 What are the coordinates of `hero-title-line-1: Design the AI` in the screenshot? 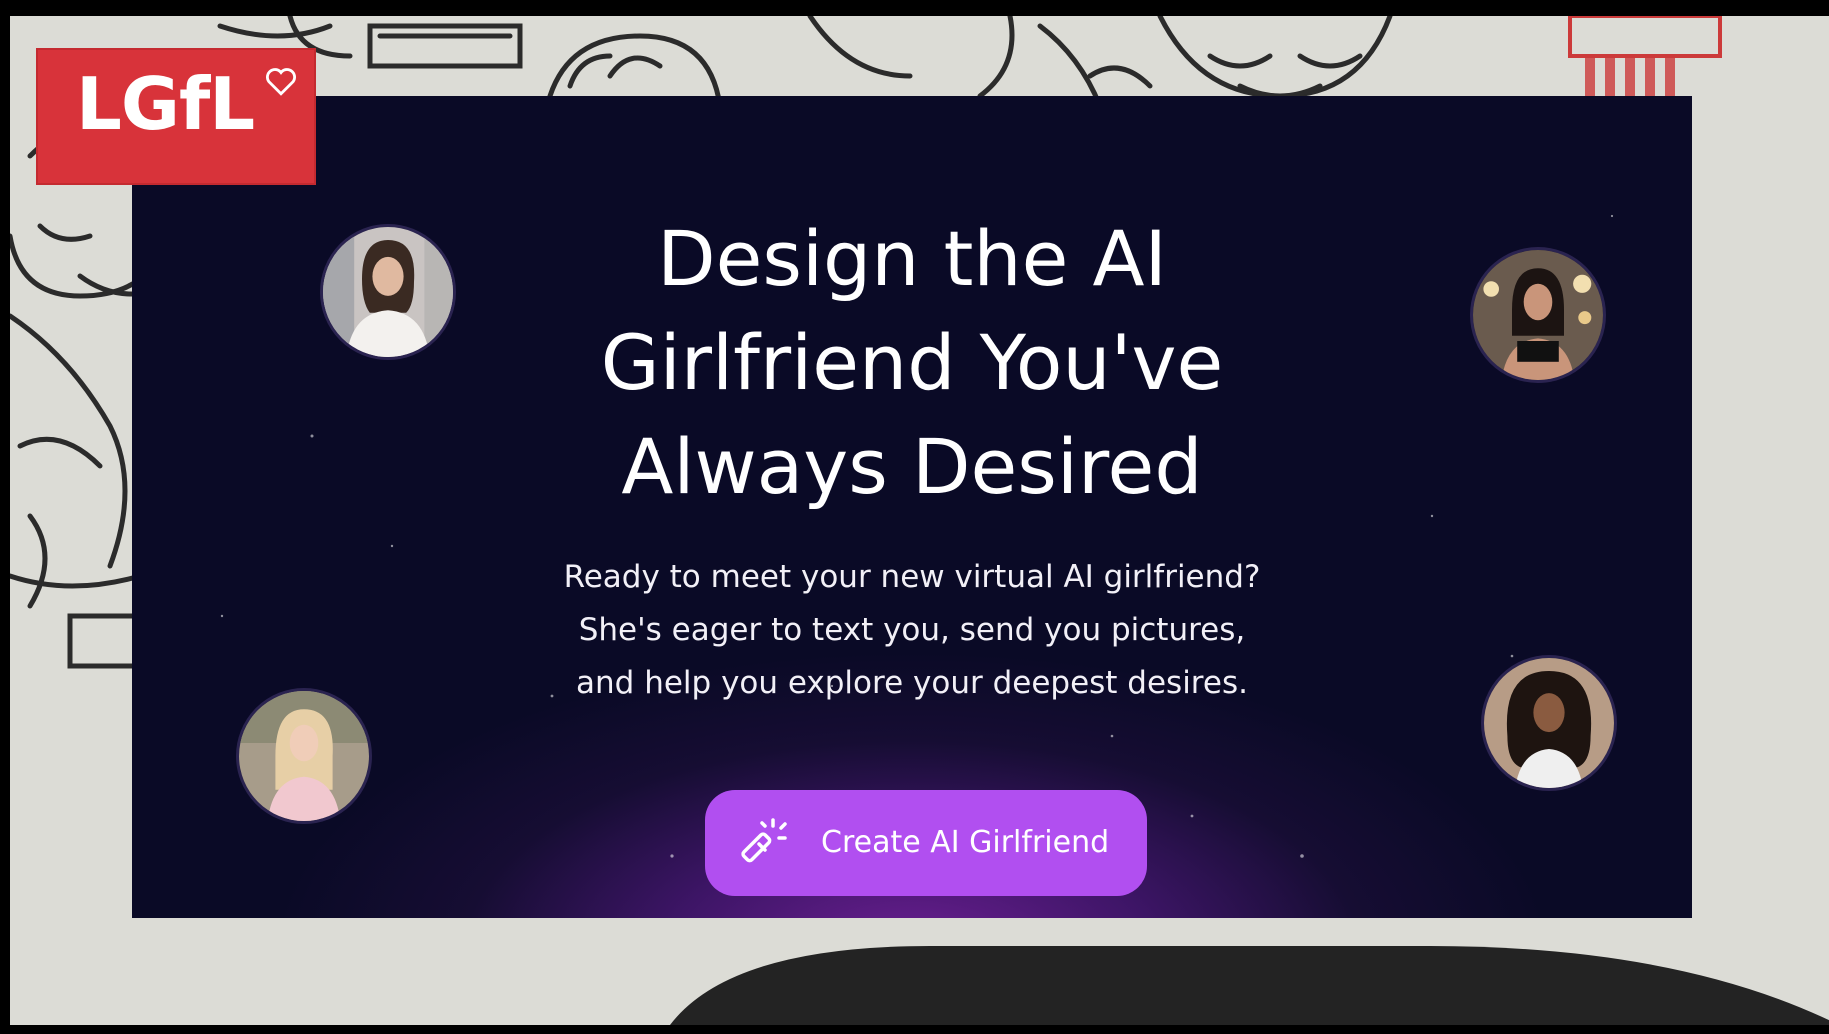 It's located at (912, 258).